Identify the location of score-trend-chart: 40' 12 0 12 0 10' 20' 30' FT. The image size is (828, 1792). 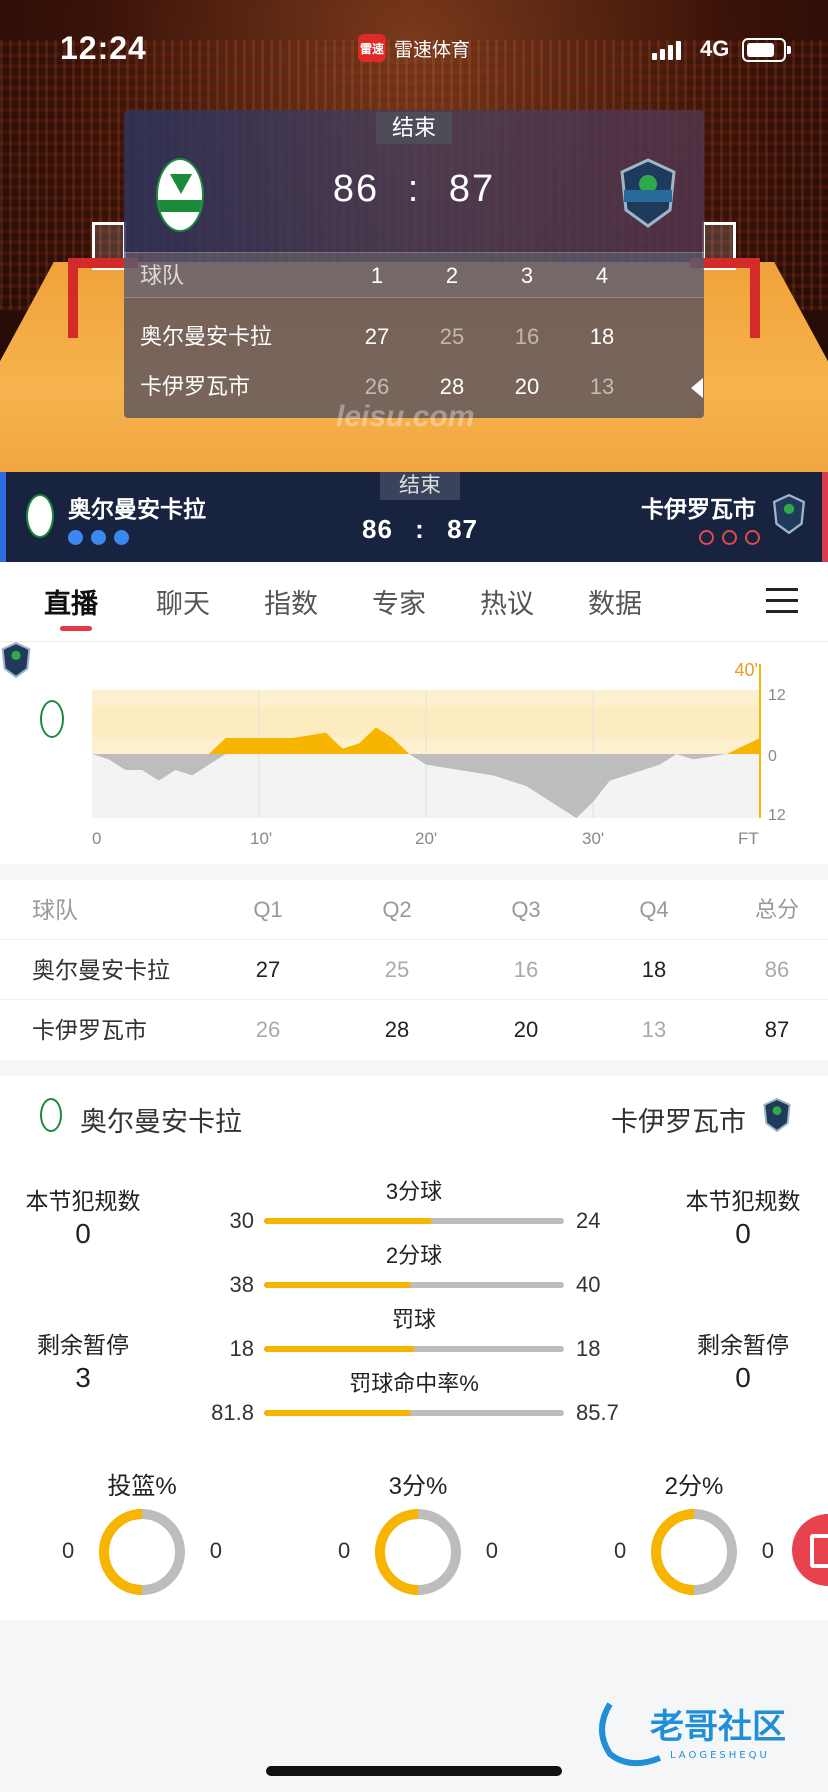
(414, 753).